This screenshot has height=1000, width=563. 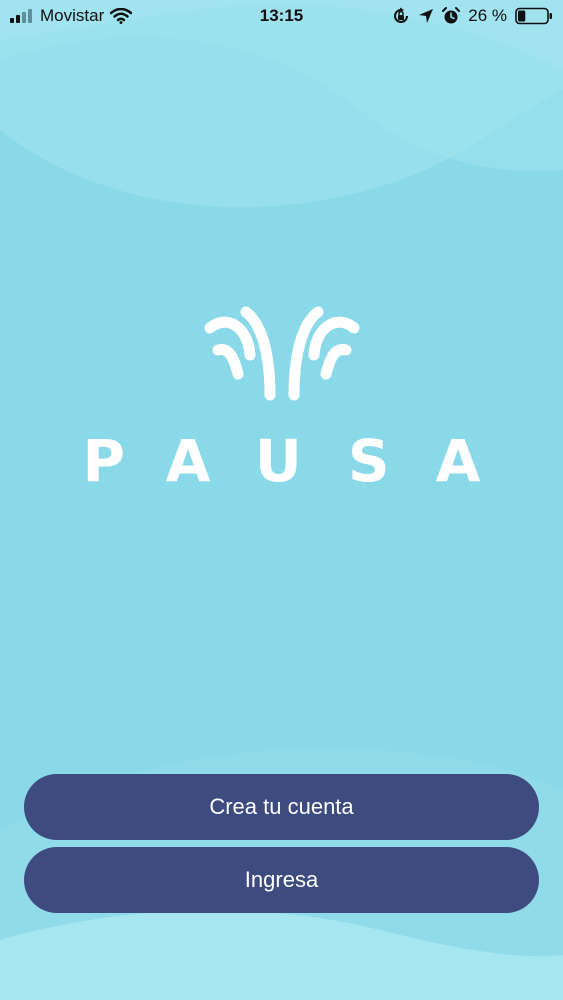 What do you see at coordinates (487, 15) in the screenshot?
I see `battery-percent: 26 %` at bounding box center [487, 15].